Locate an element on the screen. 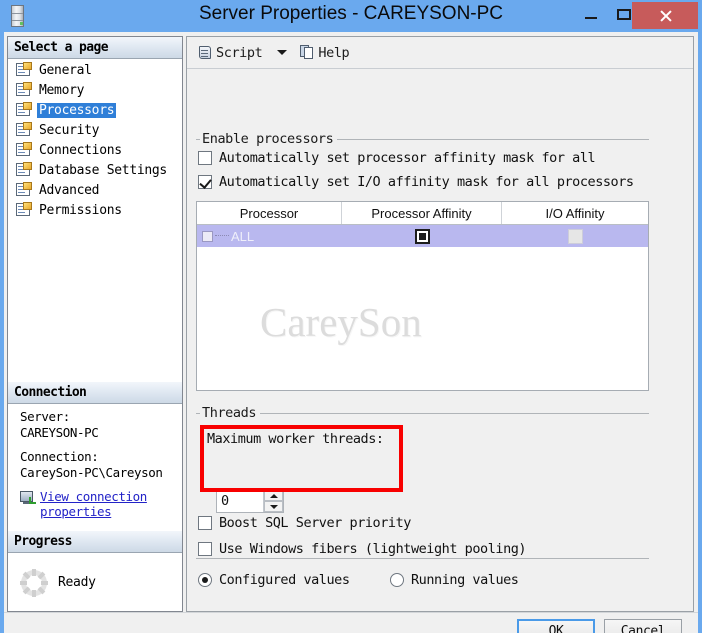  view-connection-properties-link: View connection properties is located at coordinates (106, 504).